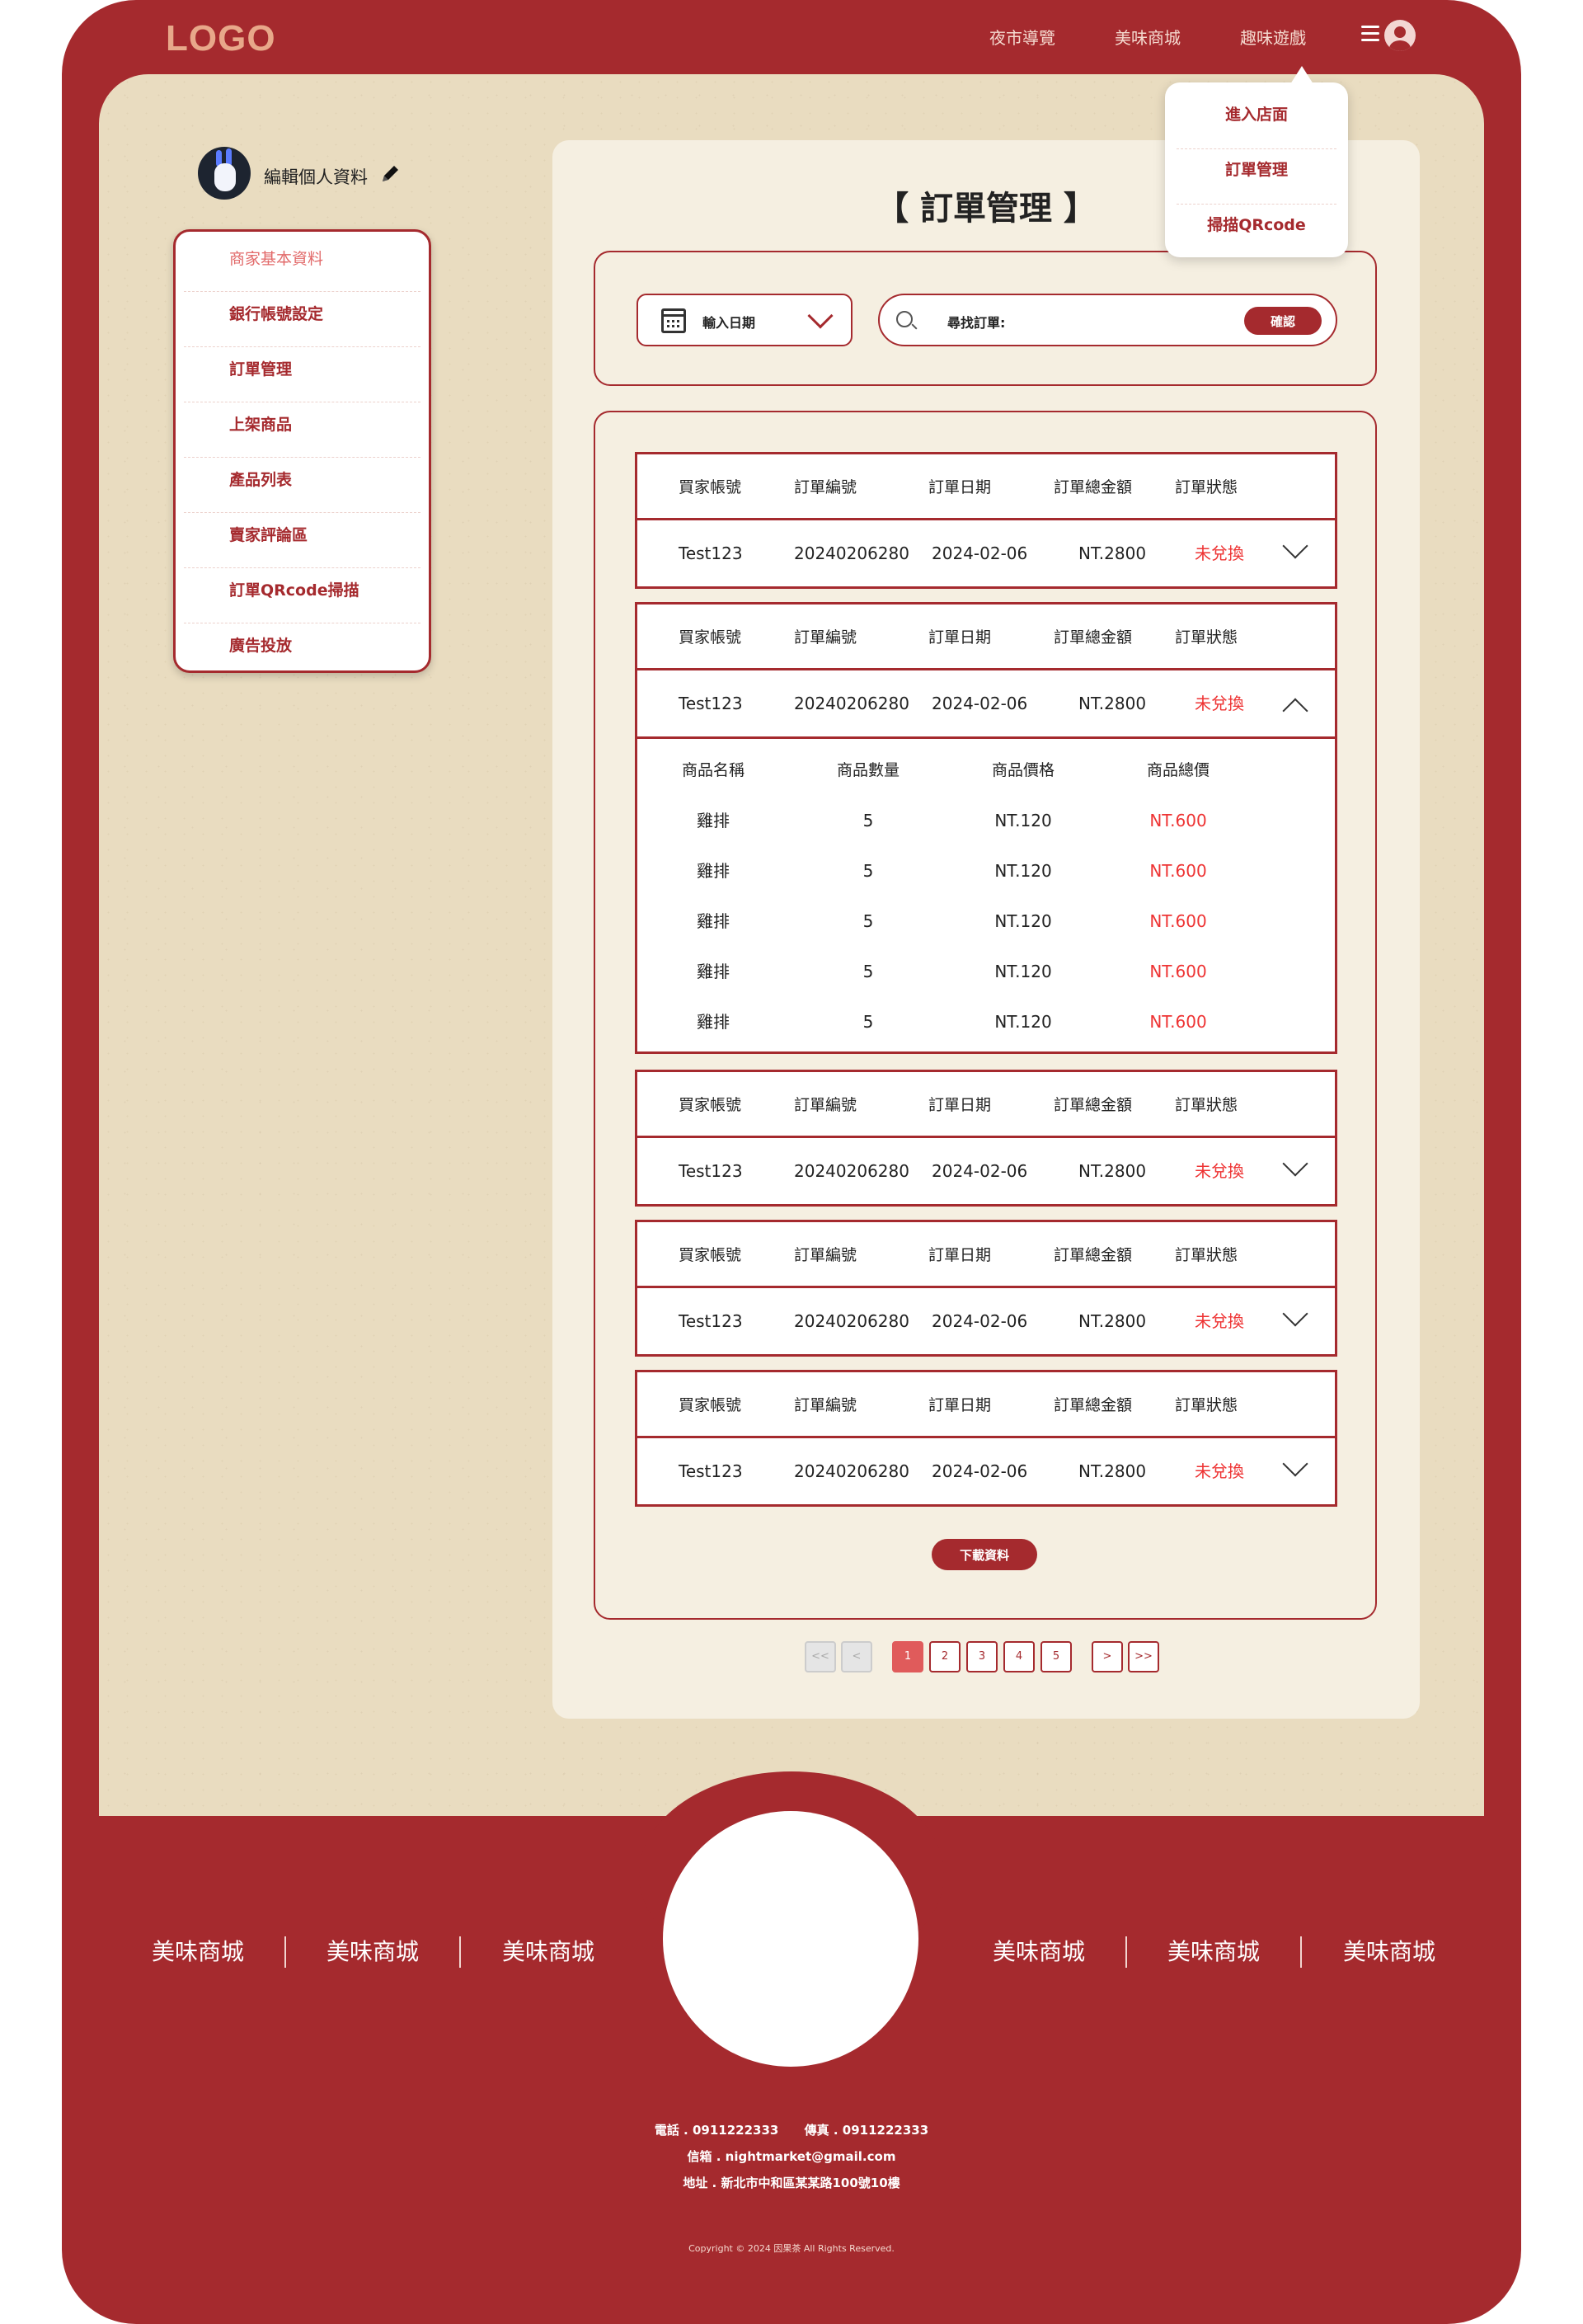 The height and width of the screenshot is (2324, 1583). Describe the element at coordinates (302, 485) in the screenshot. I see `sidebar-item-product-list: 產品列表` at that location.